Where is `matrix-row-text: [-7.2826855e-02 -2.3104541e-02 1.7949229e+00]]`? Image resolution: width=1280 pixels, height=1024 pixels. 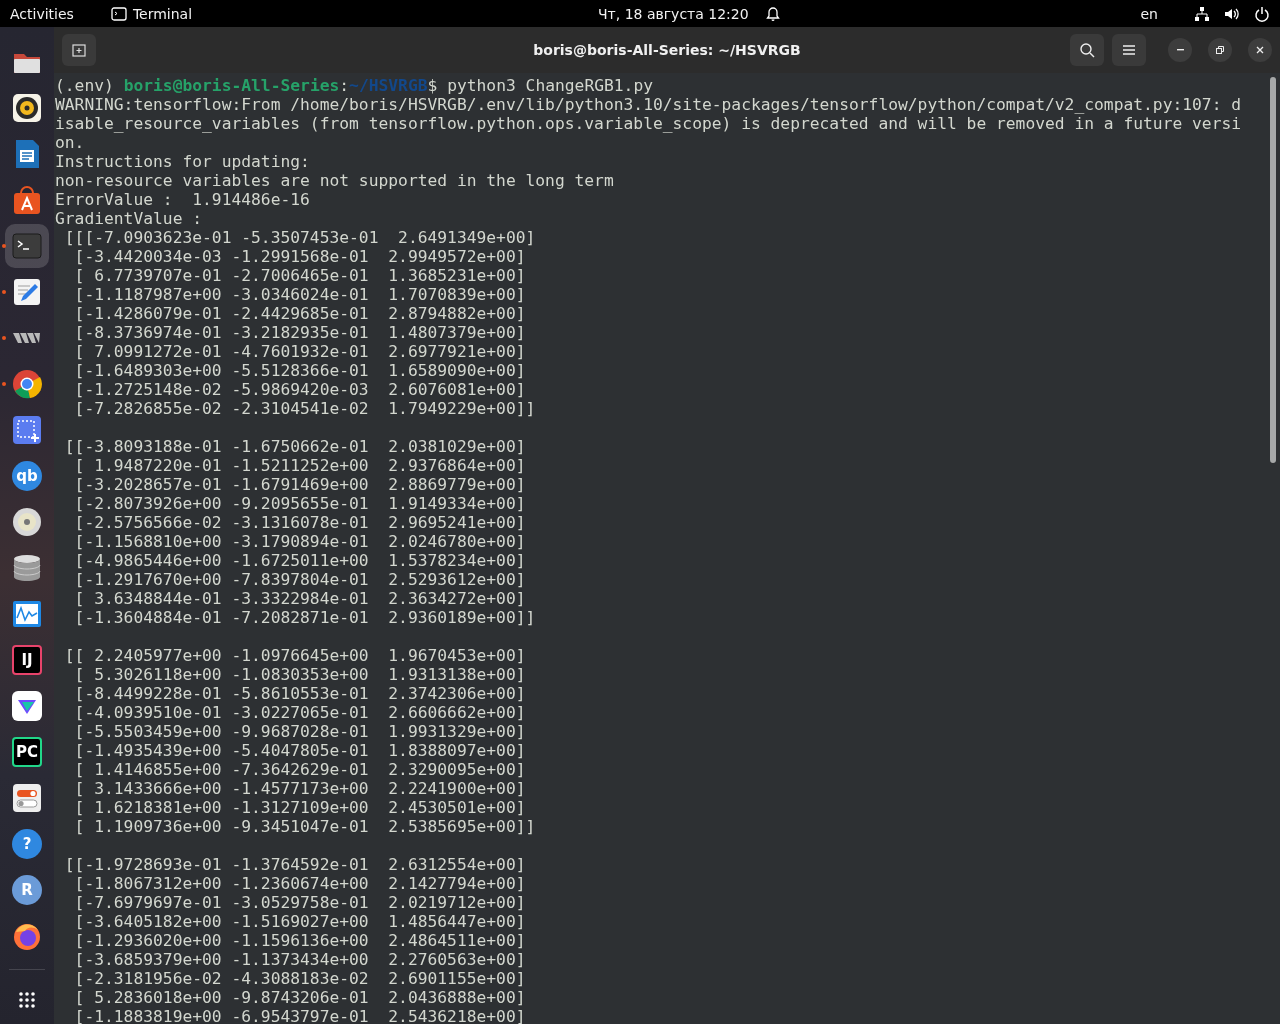 matrix-row-text: [-7.2826855e-02 -2.3104541e-02 1.7949229e+00]] is located at coordinates (305, 408).